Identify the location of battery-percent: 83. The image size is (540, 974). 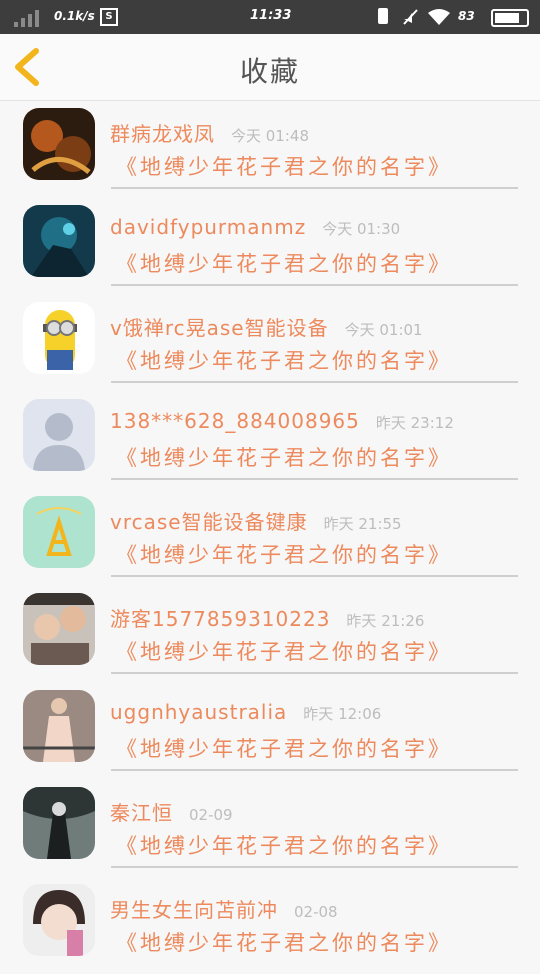
(466, 16).